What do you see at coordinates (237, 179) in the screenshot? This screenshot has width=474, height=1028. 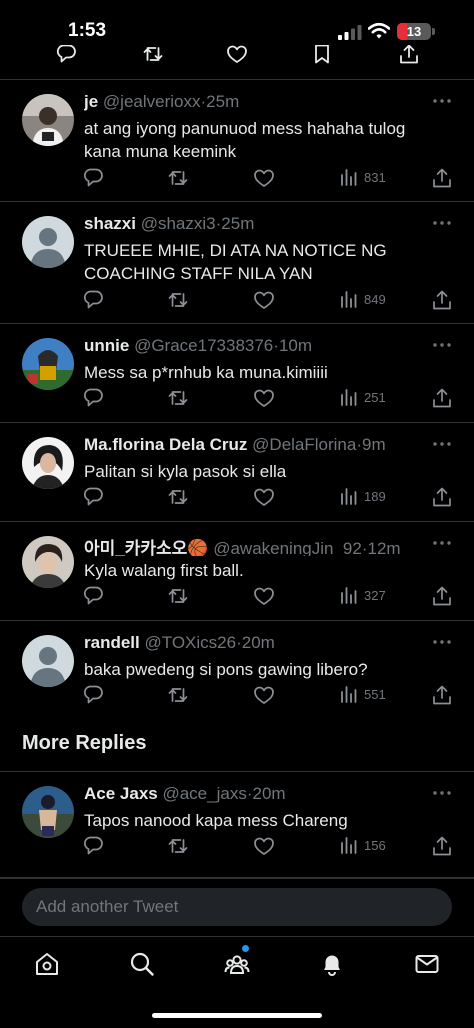 I see `tweet-actions: 831` at bounding box center [237, 179].